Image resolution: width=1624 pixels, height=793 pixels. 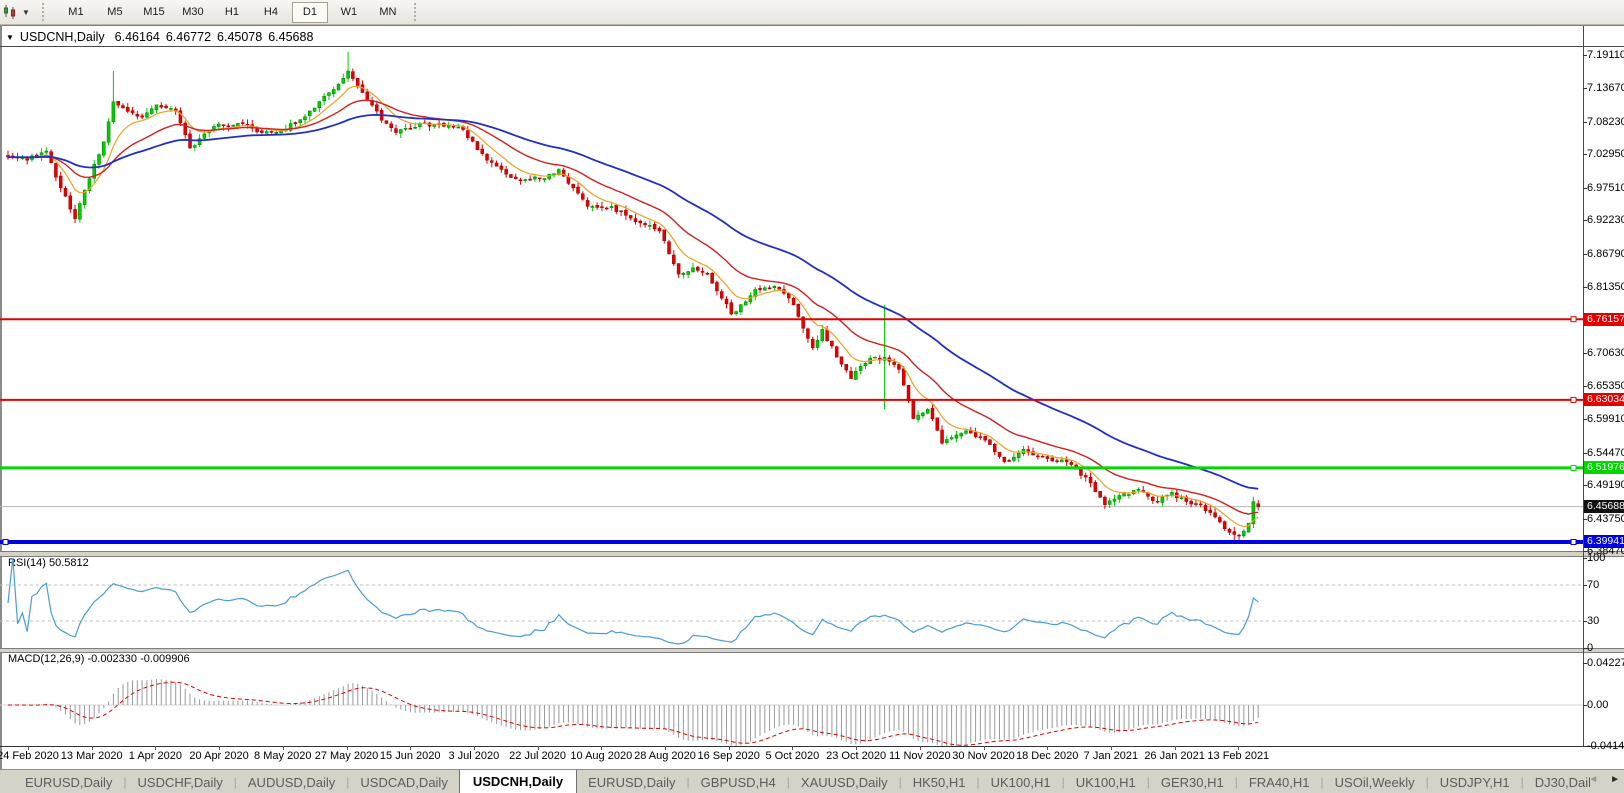 What do you see at coordinates (137, 37) in the screenshot?
I see `ohlc-open: 6.46164` at bounding box center [137, 37].